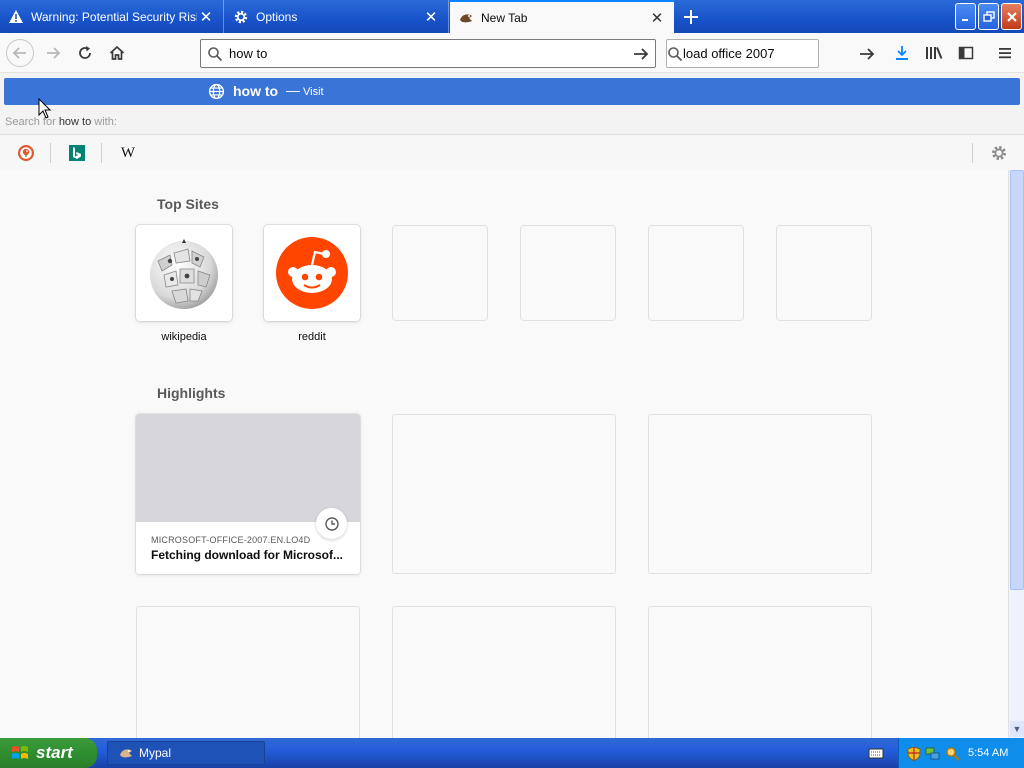 The height and width of the screenshot is (768, 1024). I want to click on plus-icon, so click(691, 17).